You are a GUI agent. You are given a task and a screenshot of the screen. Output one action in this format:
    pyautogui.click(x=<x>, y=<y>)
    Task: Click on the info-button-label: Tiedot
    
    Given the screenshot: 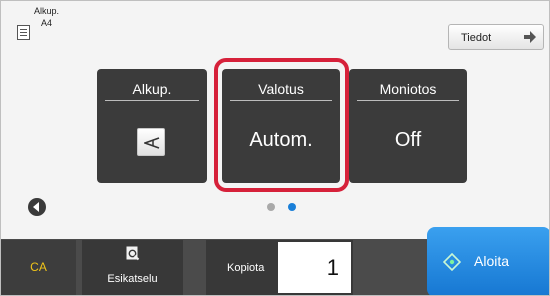 What is the action you would take?
    pyautogui.click(x=476, y=38)
    